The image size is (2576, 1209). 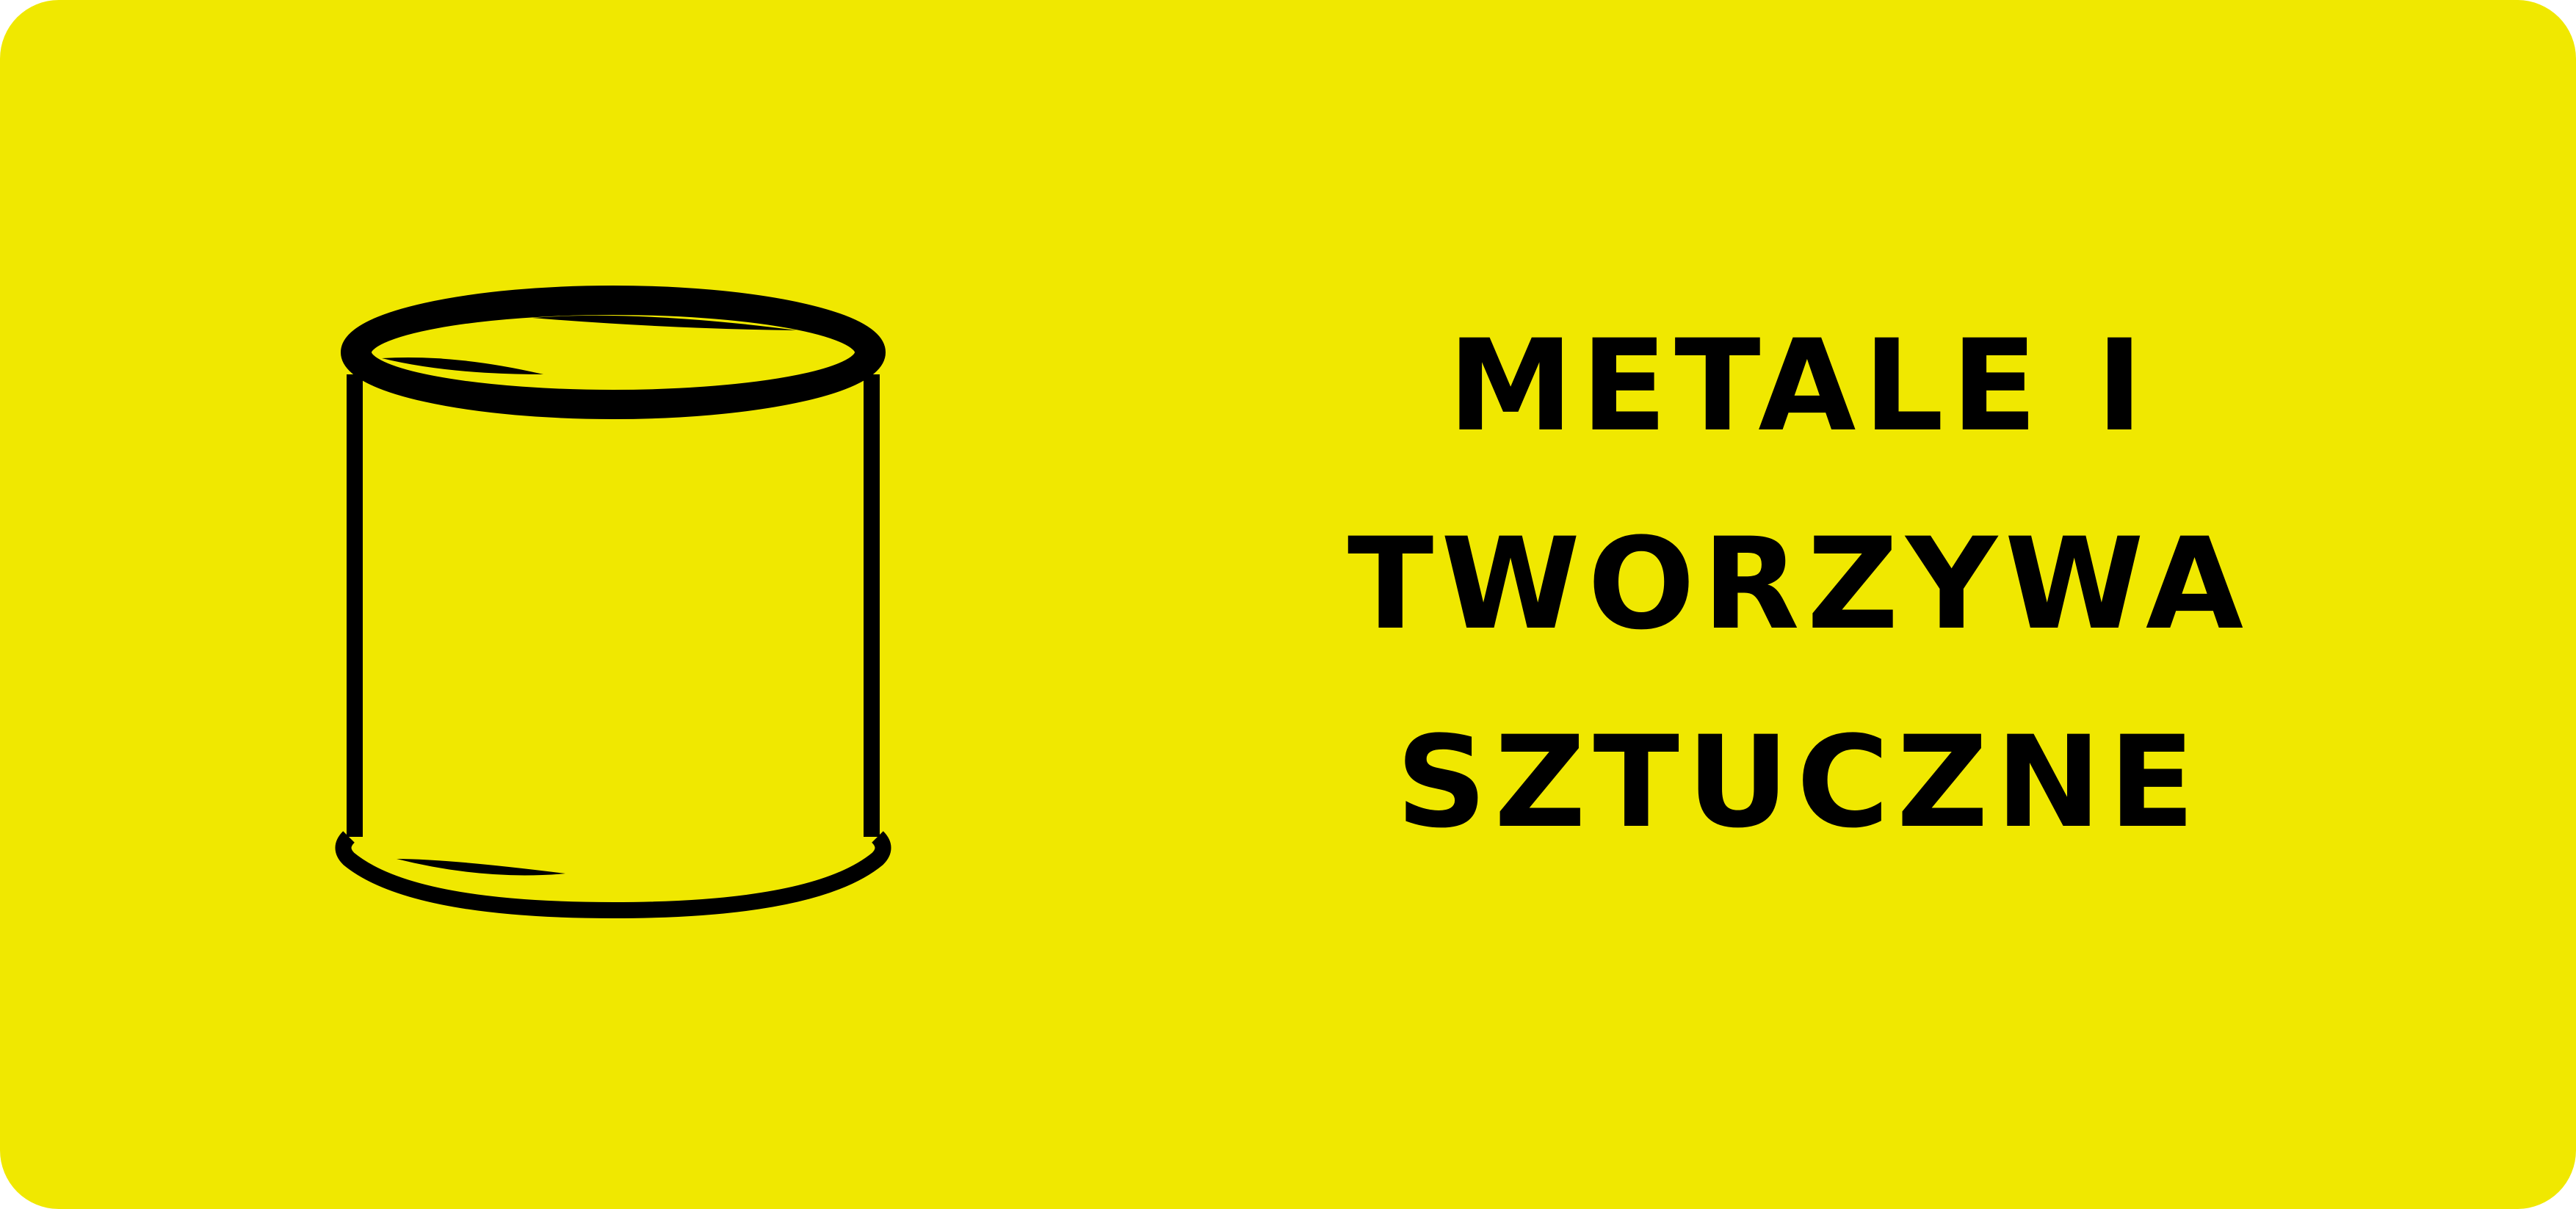 I want to click on title-line-3: SZTUCZNE, so click(x=1799, y=782).